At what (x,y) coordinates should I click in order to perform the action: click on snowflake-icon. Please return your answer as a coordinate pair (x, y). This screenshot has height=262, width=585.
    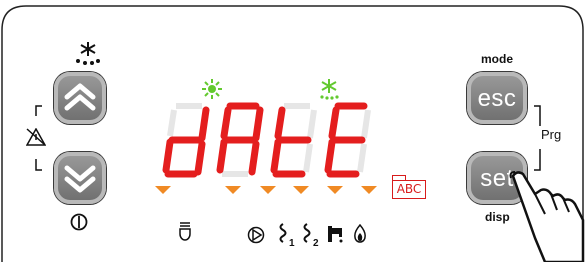
    Looking at the image, I should click on (329, 89).